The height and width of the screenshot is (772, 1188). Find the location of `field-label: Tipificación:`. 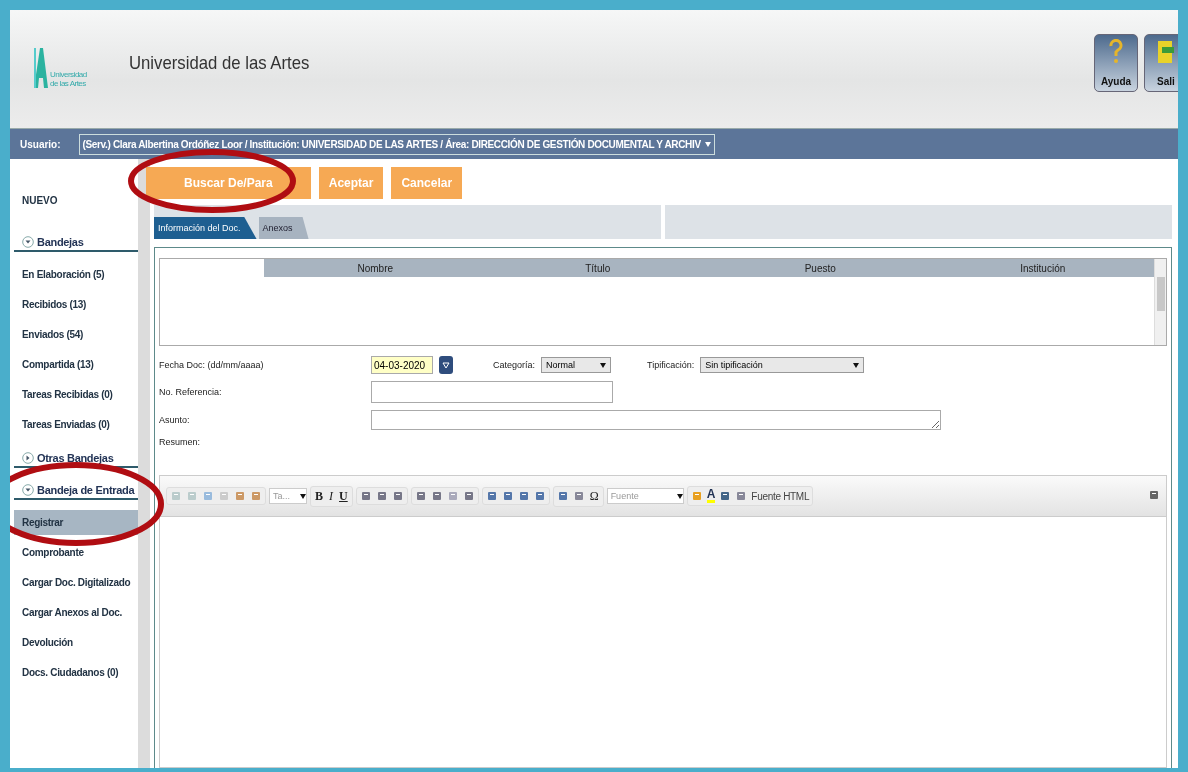

field-label: Tipificación: is located at coordinates (671, 365).